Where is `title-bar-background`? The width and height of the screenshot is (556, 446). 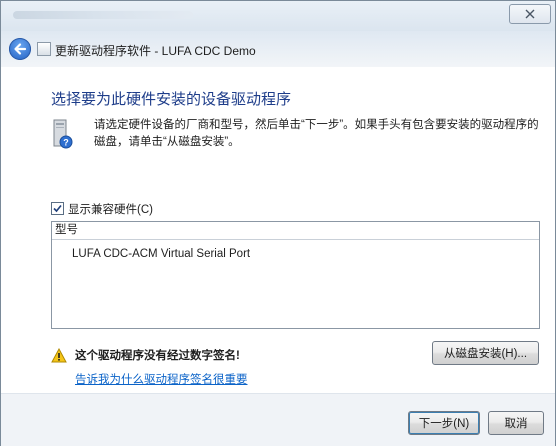 title-bar-background is located at coordinates (103, 15).